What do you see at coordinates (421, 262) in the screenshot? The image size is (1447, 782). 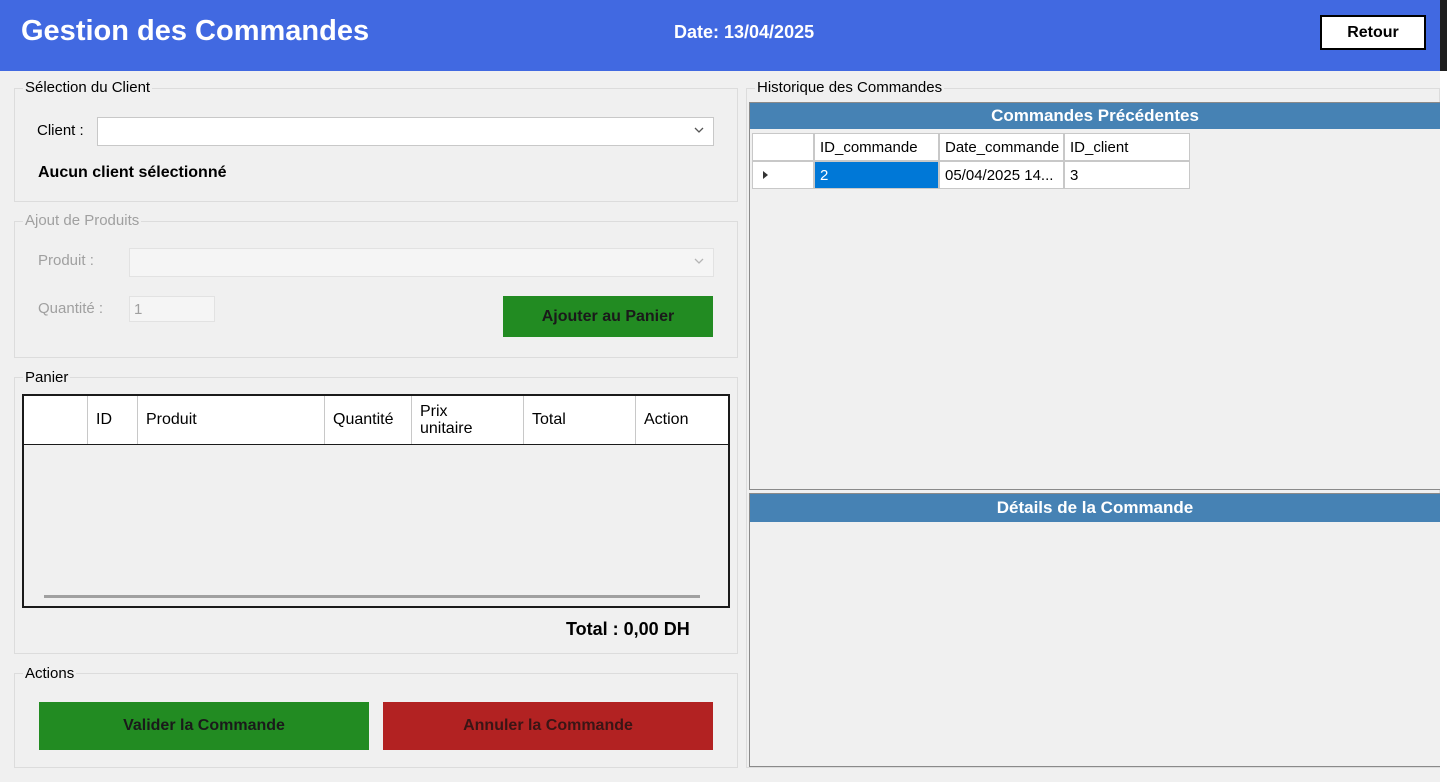 I see `product-select` at bounding box center [421, 262].